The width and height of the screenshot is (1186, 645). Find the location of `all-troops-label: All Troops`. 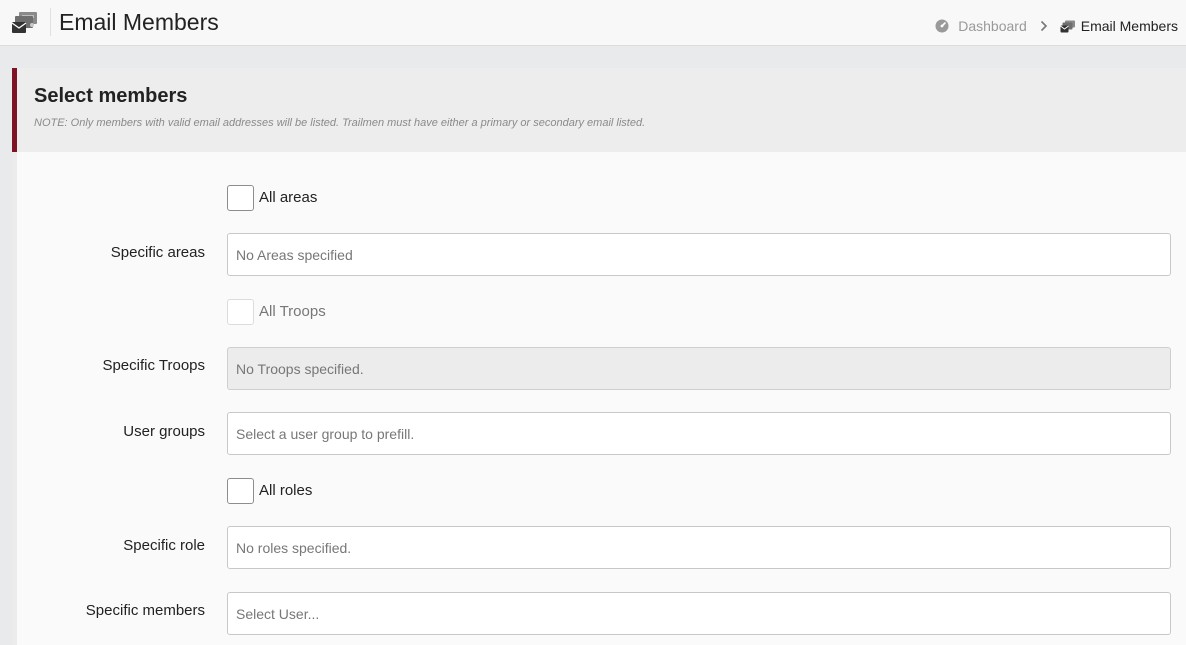

all-troops-label: All Troops is located at coordinates (292, 311).